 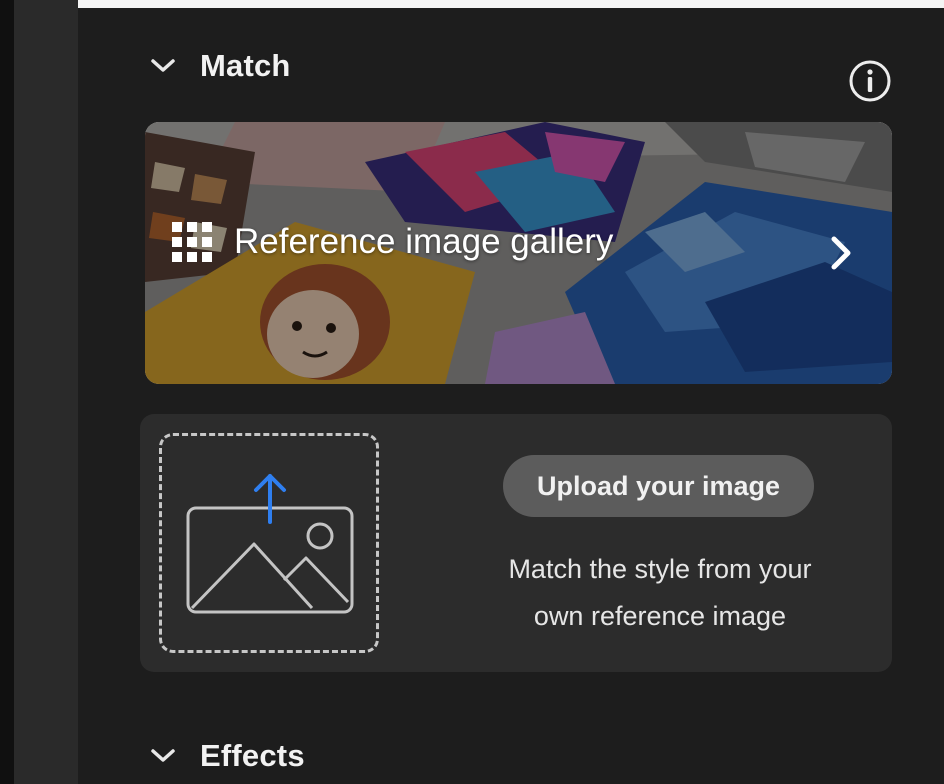 I want to click on effects-section-title: Effects, so click(x=252, y=755).